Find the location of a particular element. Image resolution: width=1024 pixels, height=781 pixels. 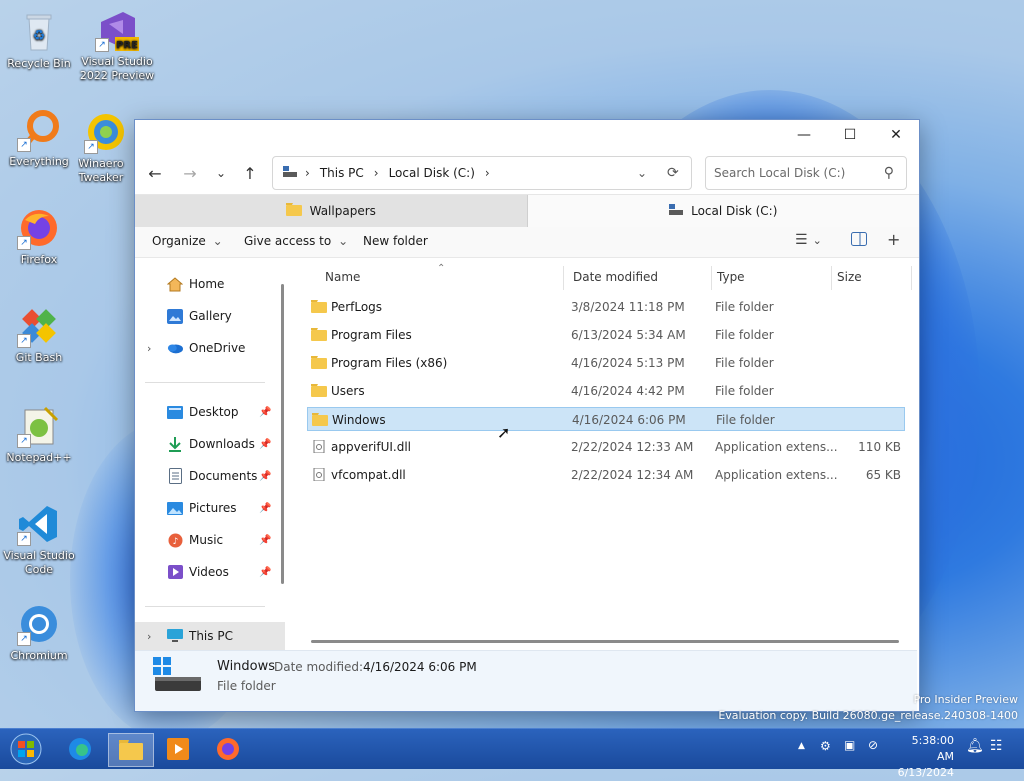

nav-item-this-pc: › This PC is located at coordinates (210, 636).